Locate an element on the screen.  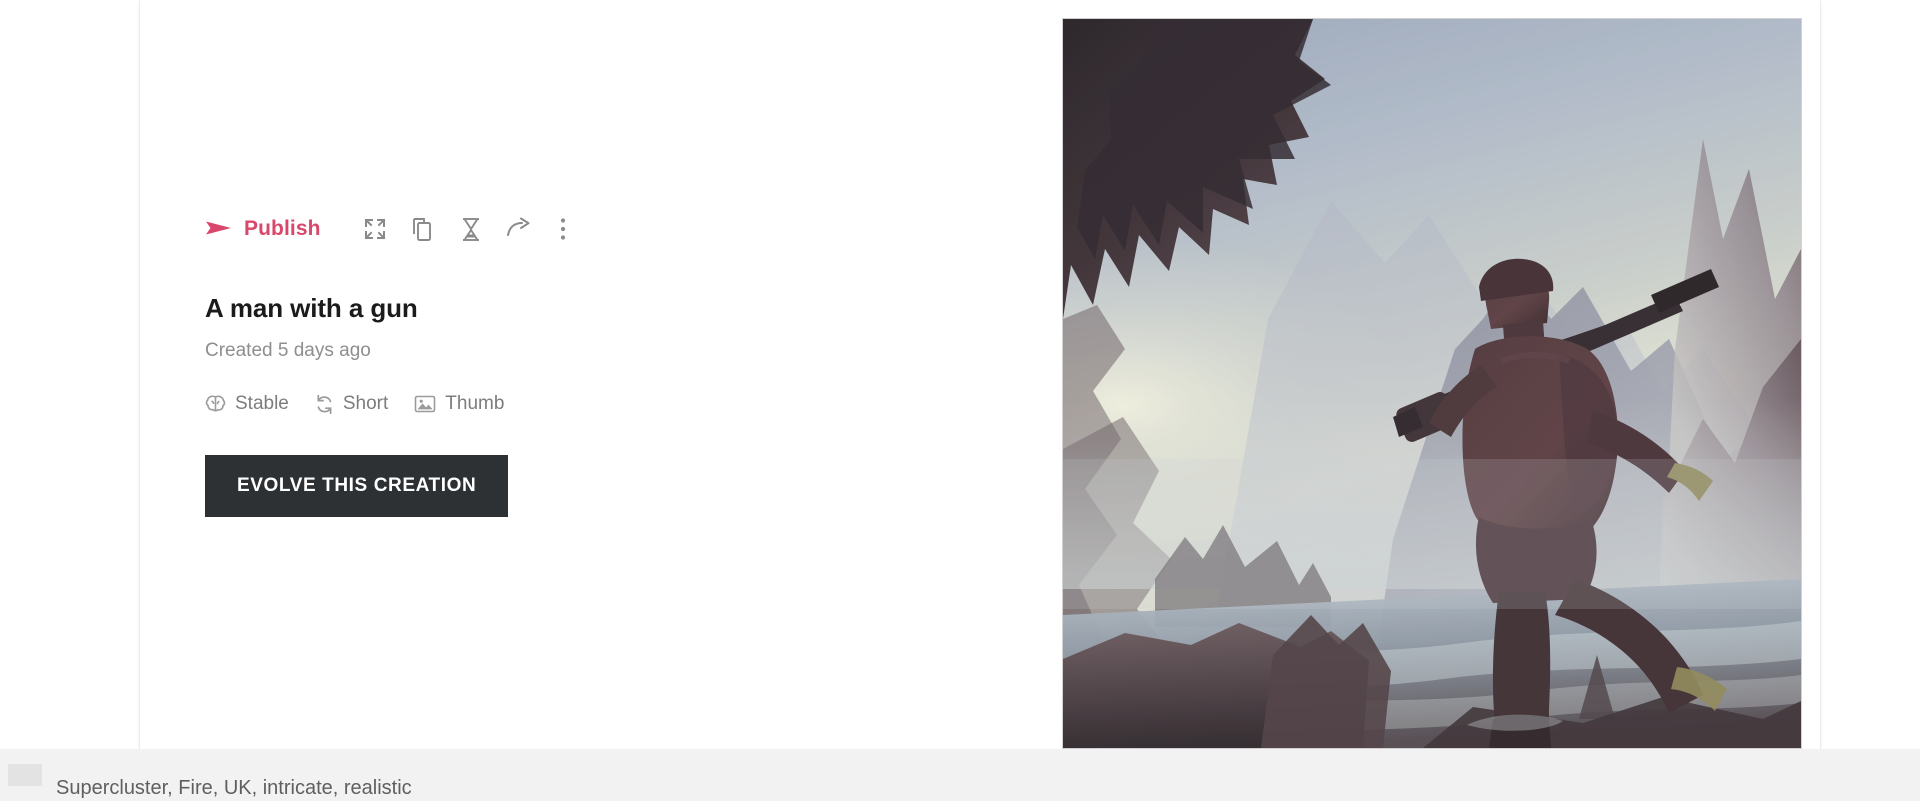
hourglass-icon-button is located at coordinates (471, 229).